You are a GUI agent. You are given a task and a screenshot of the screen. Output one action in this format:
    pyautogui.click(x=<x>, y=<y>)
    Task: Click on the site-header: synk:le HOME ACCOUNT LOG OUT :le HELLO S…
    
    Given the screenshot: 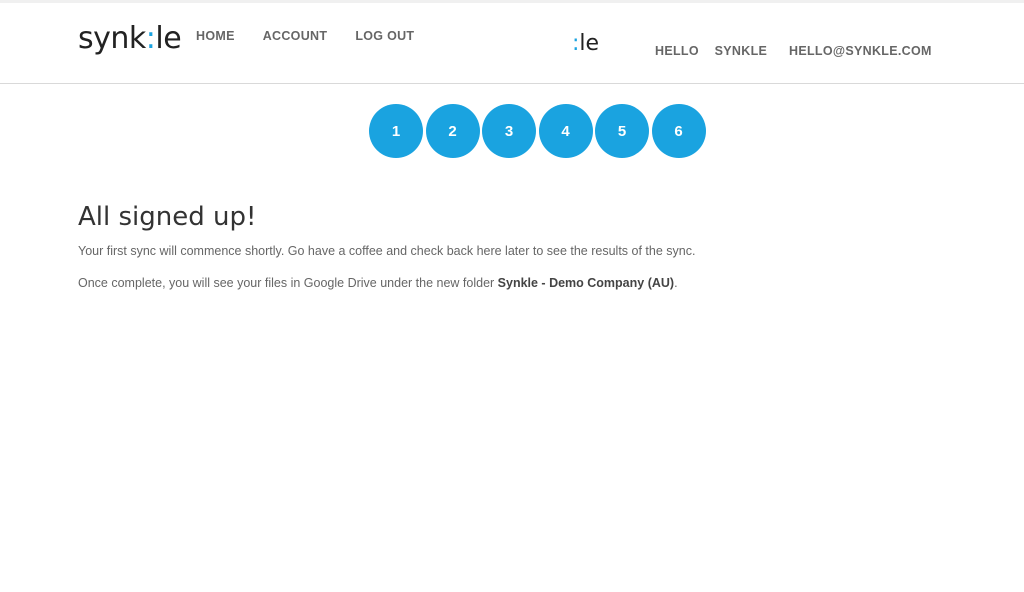 What is the action you would take?
    pyautogui.click(x=512, y=43)
    